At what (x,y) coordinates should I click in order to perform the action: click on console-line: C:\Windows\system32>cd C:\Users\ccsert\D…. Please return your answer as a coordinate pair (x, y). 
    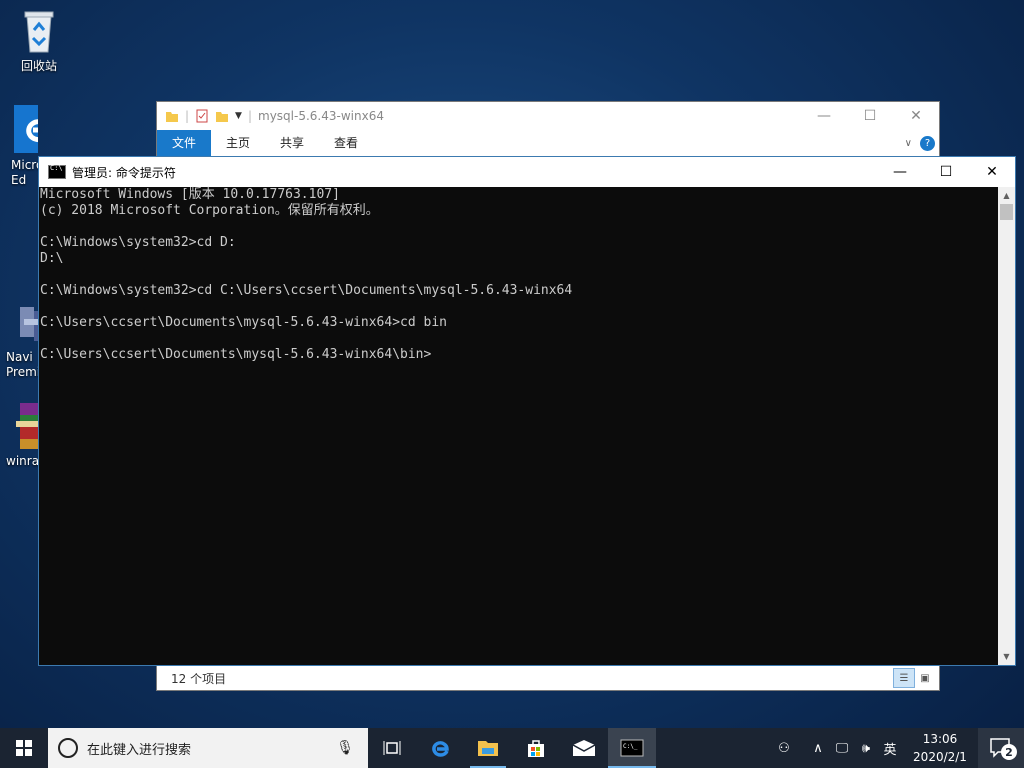
    Looking at the image, I should click on (306, 290).